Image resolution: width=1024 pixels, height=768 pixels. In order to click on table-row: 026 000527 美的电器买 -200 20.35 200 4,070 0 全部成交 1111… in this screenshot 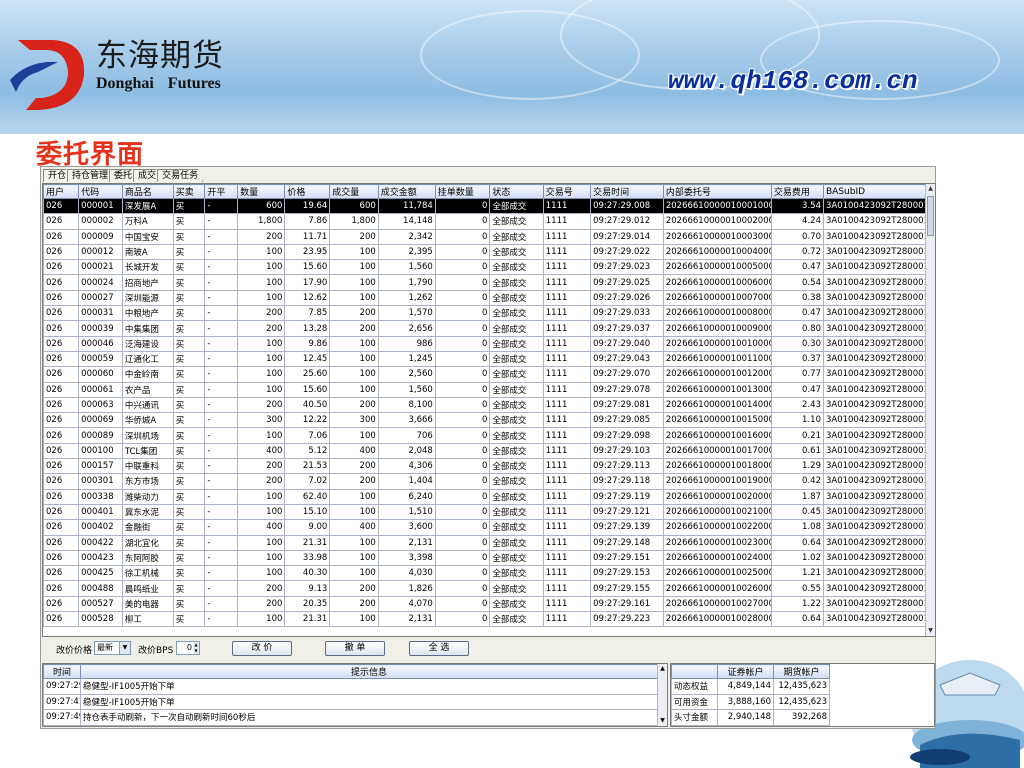, I will do `click(485, 604)`.